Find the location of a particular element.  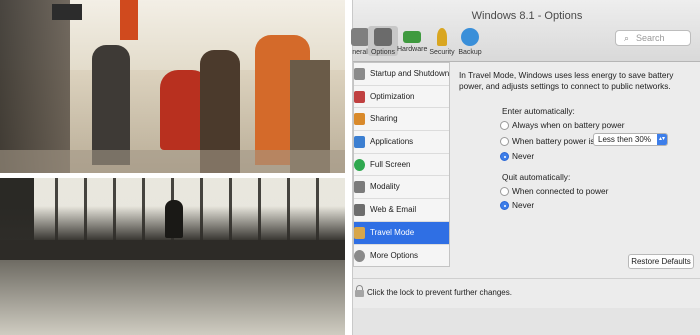

radio-enter-never: Never is located at coordinates (517, 157).